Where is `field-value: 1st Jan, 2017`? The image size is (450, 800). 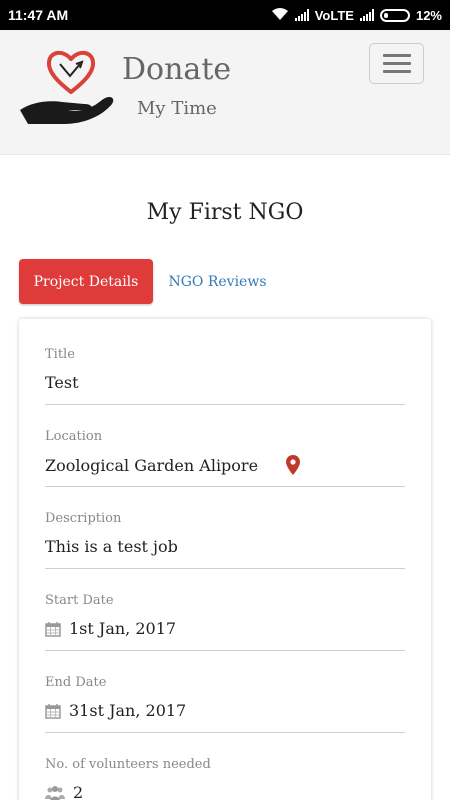
field-value: 1st Jan, 2017 is located at coordinates (110, 628).